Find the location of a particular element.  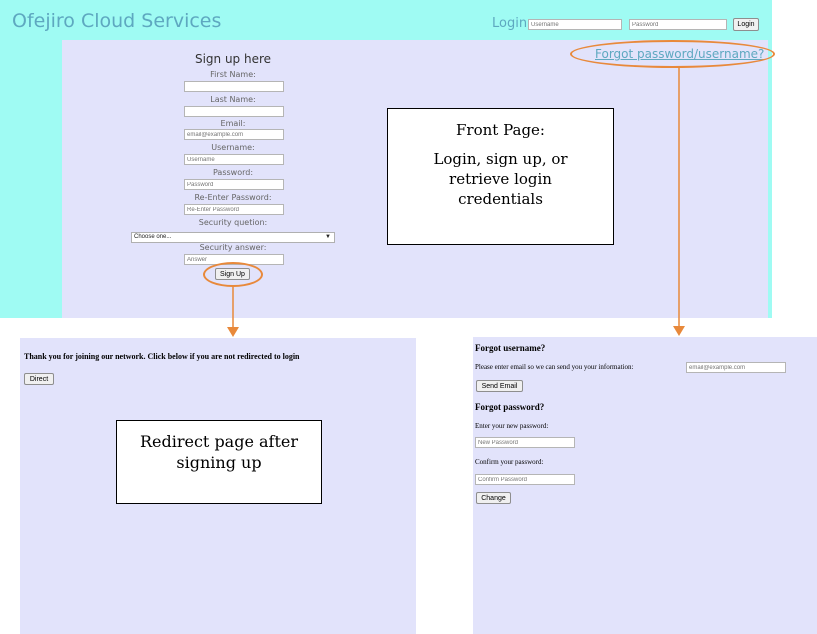

site-title: Ofejiro Cloud Services is located at coordinates (117, 21).